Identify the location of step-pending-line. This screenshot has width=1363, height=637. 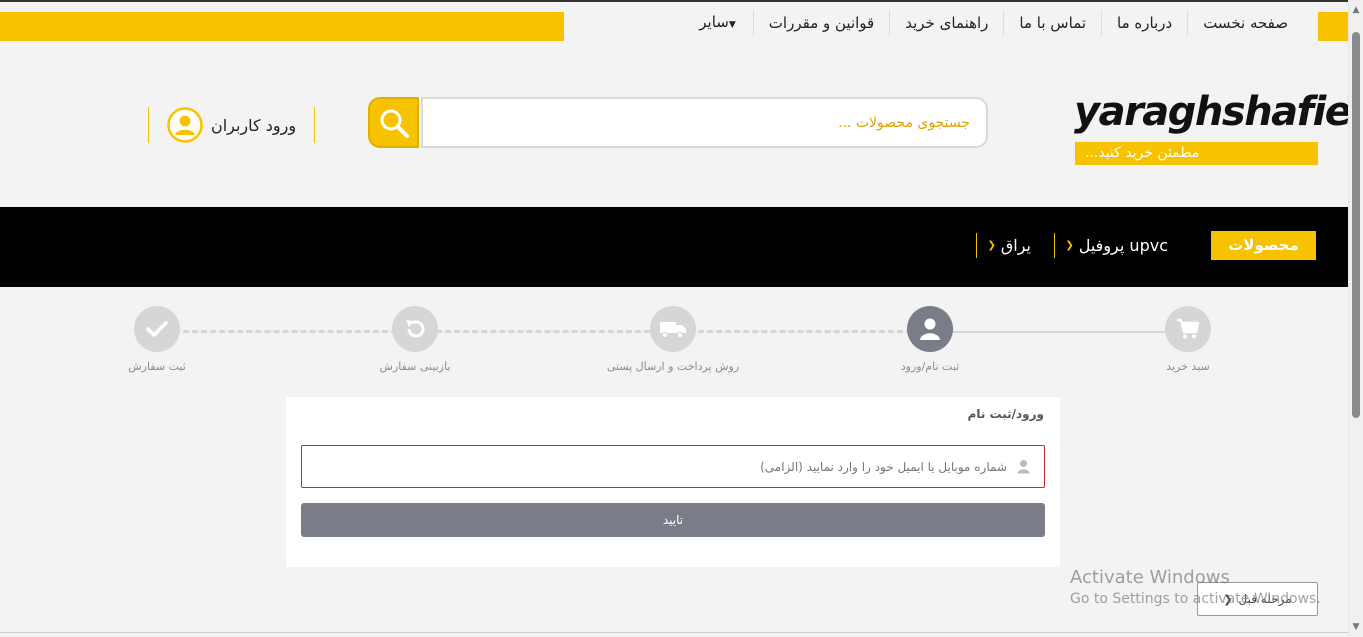
(543, 331).